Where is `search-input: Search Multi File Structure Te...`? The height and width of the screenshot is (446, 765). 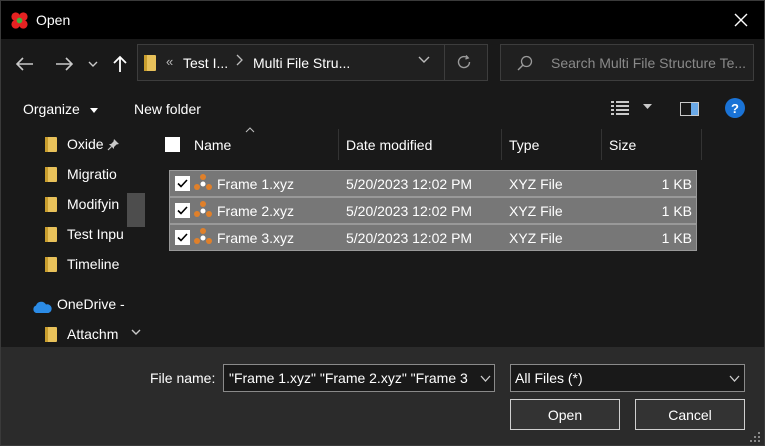
search-input: Search Multi File Structure Te... is located at coordinates (651, 63).